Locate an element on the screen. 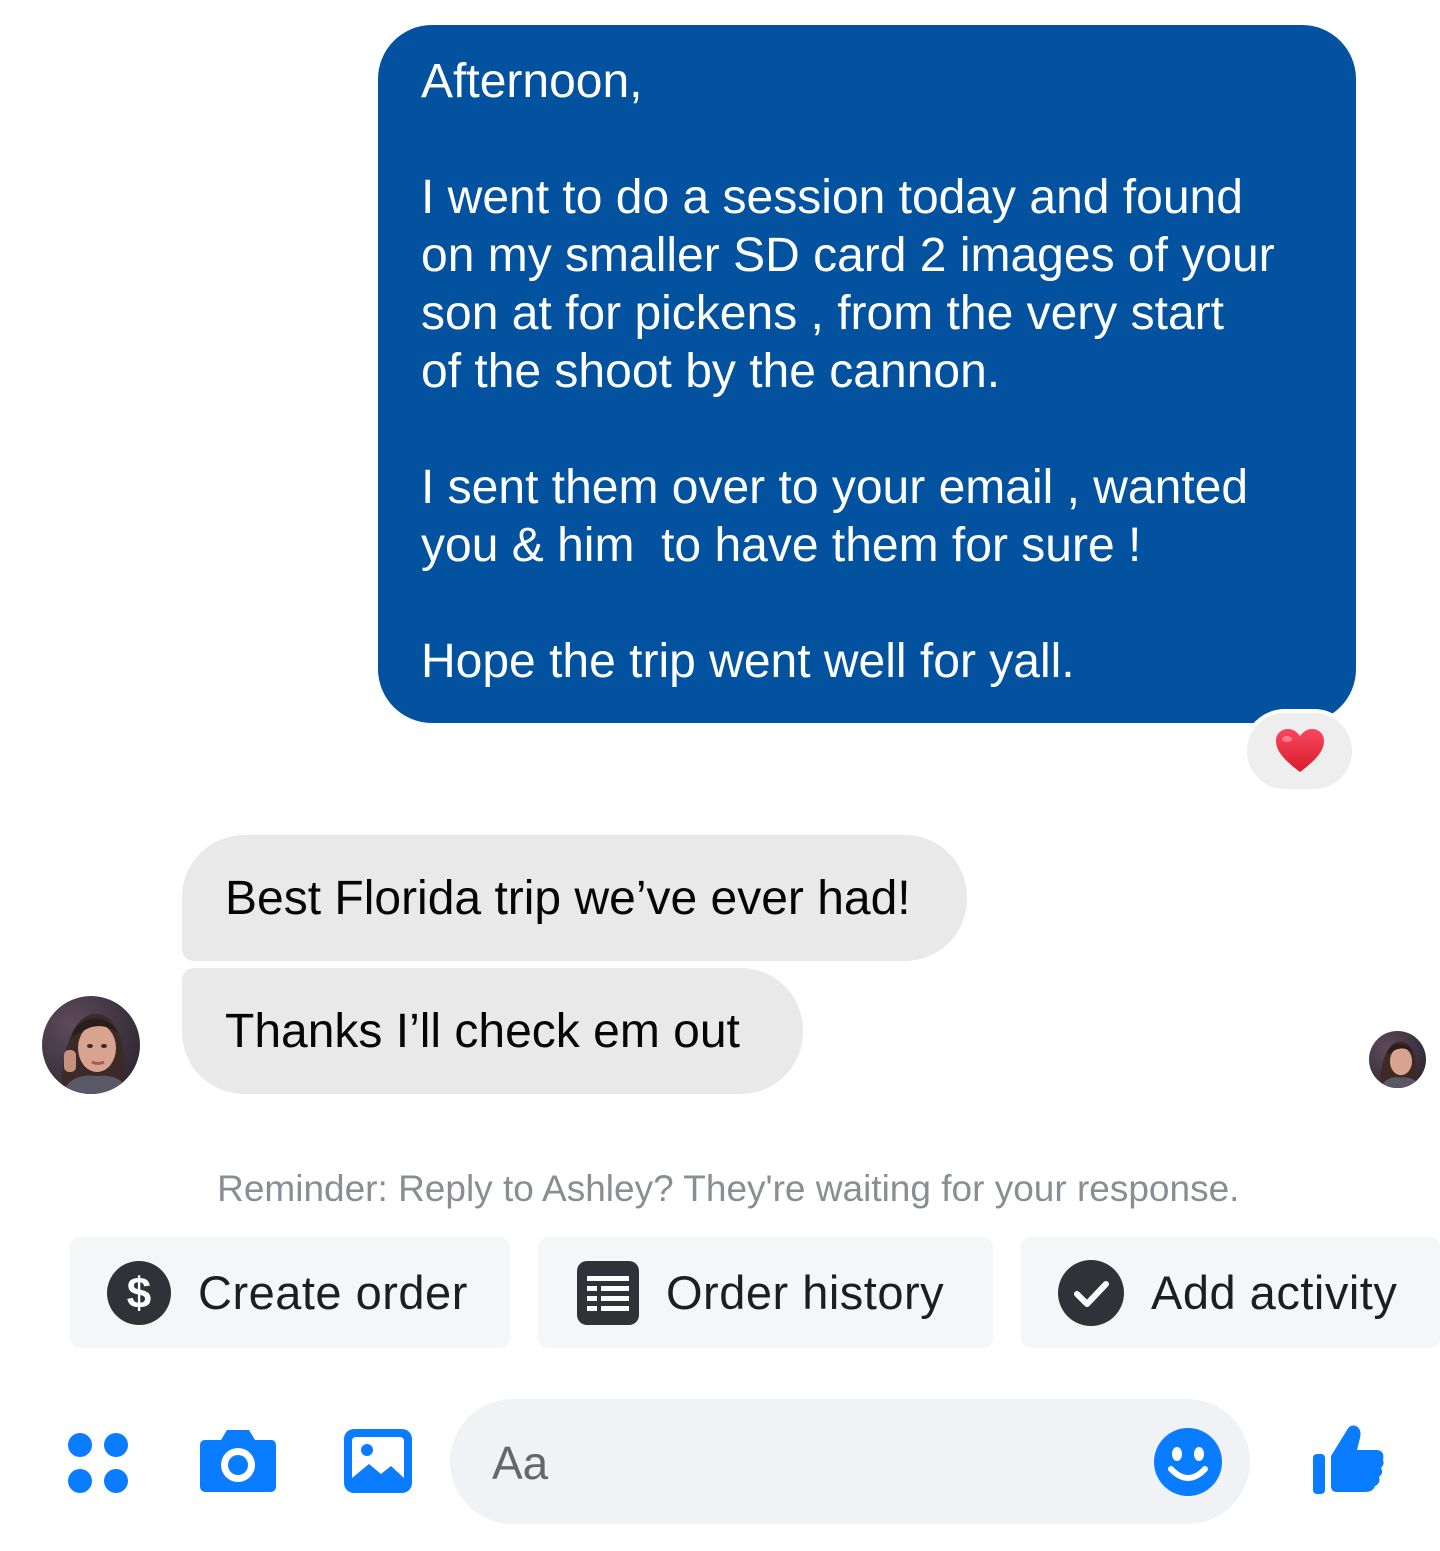 The width and height of the screenshot is (1440, 1551). message-composer is located at coordinates (850, 1462).